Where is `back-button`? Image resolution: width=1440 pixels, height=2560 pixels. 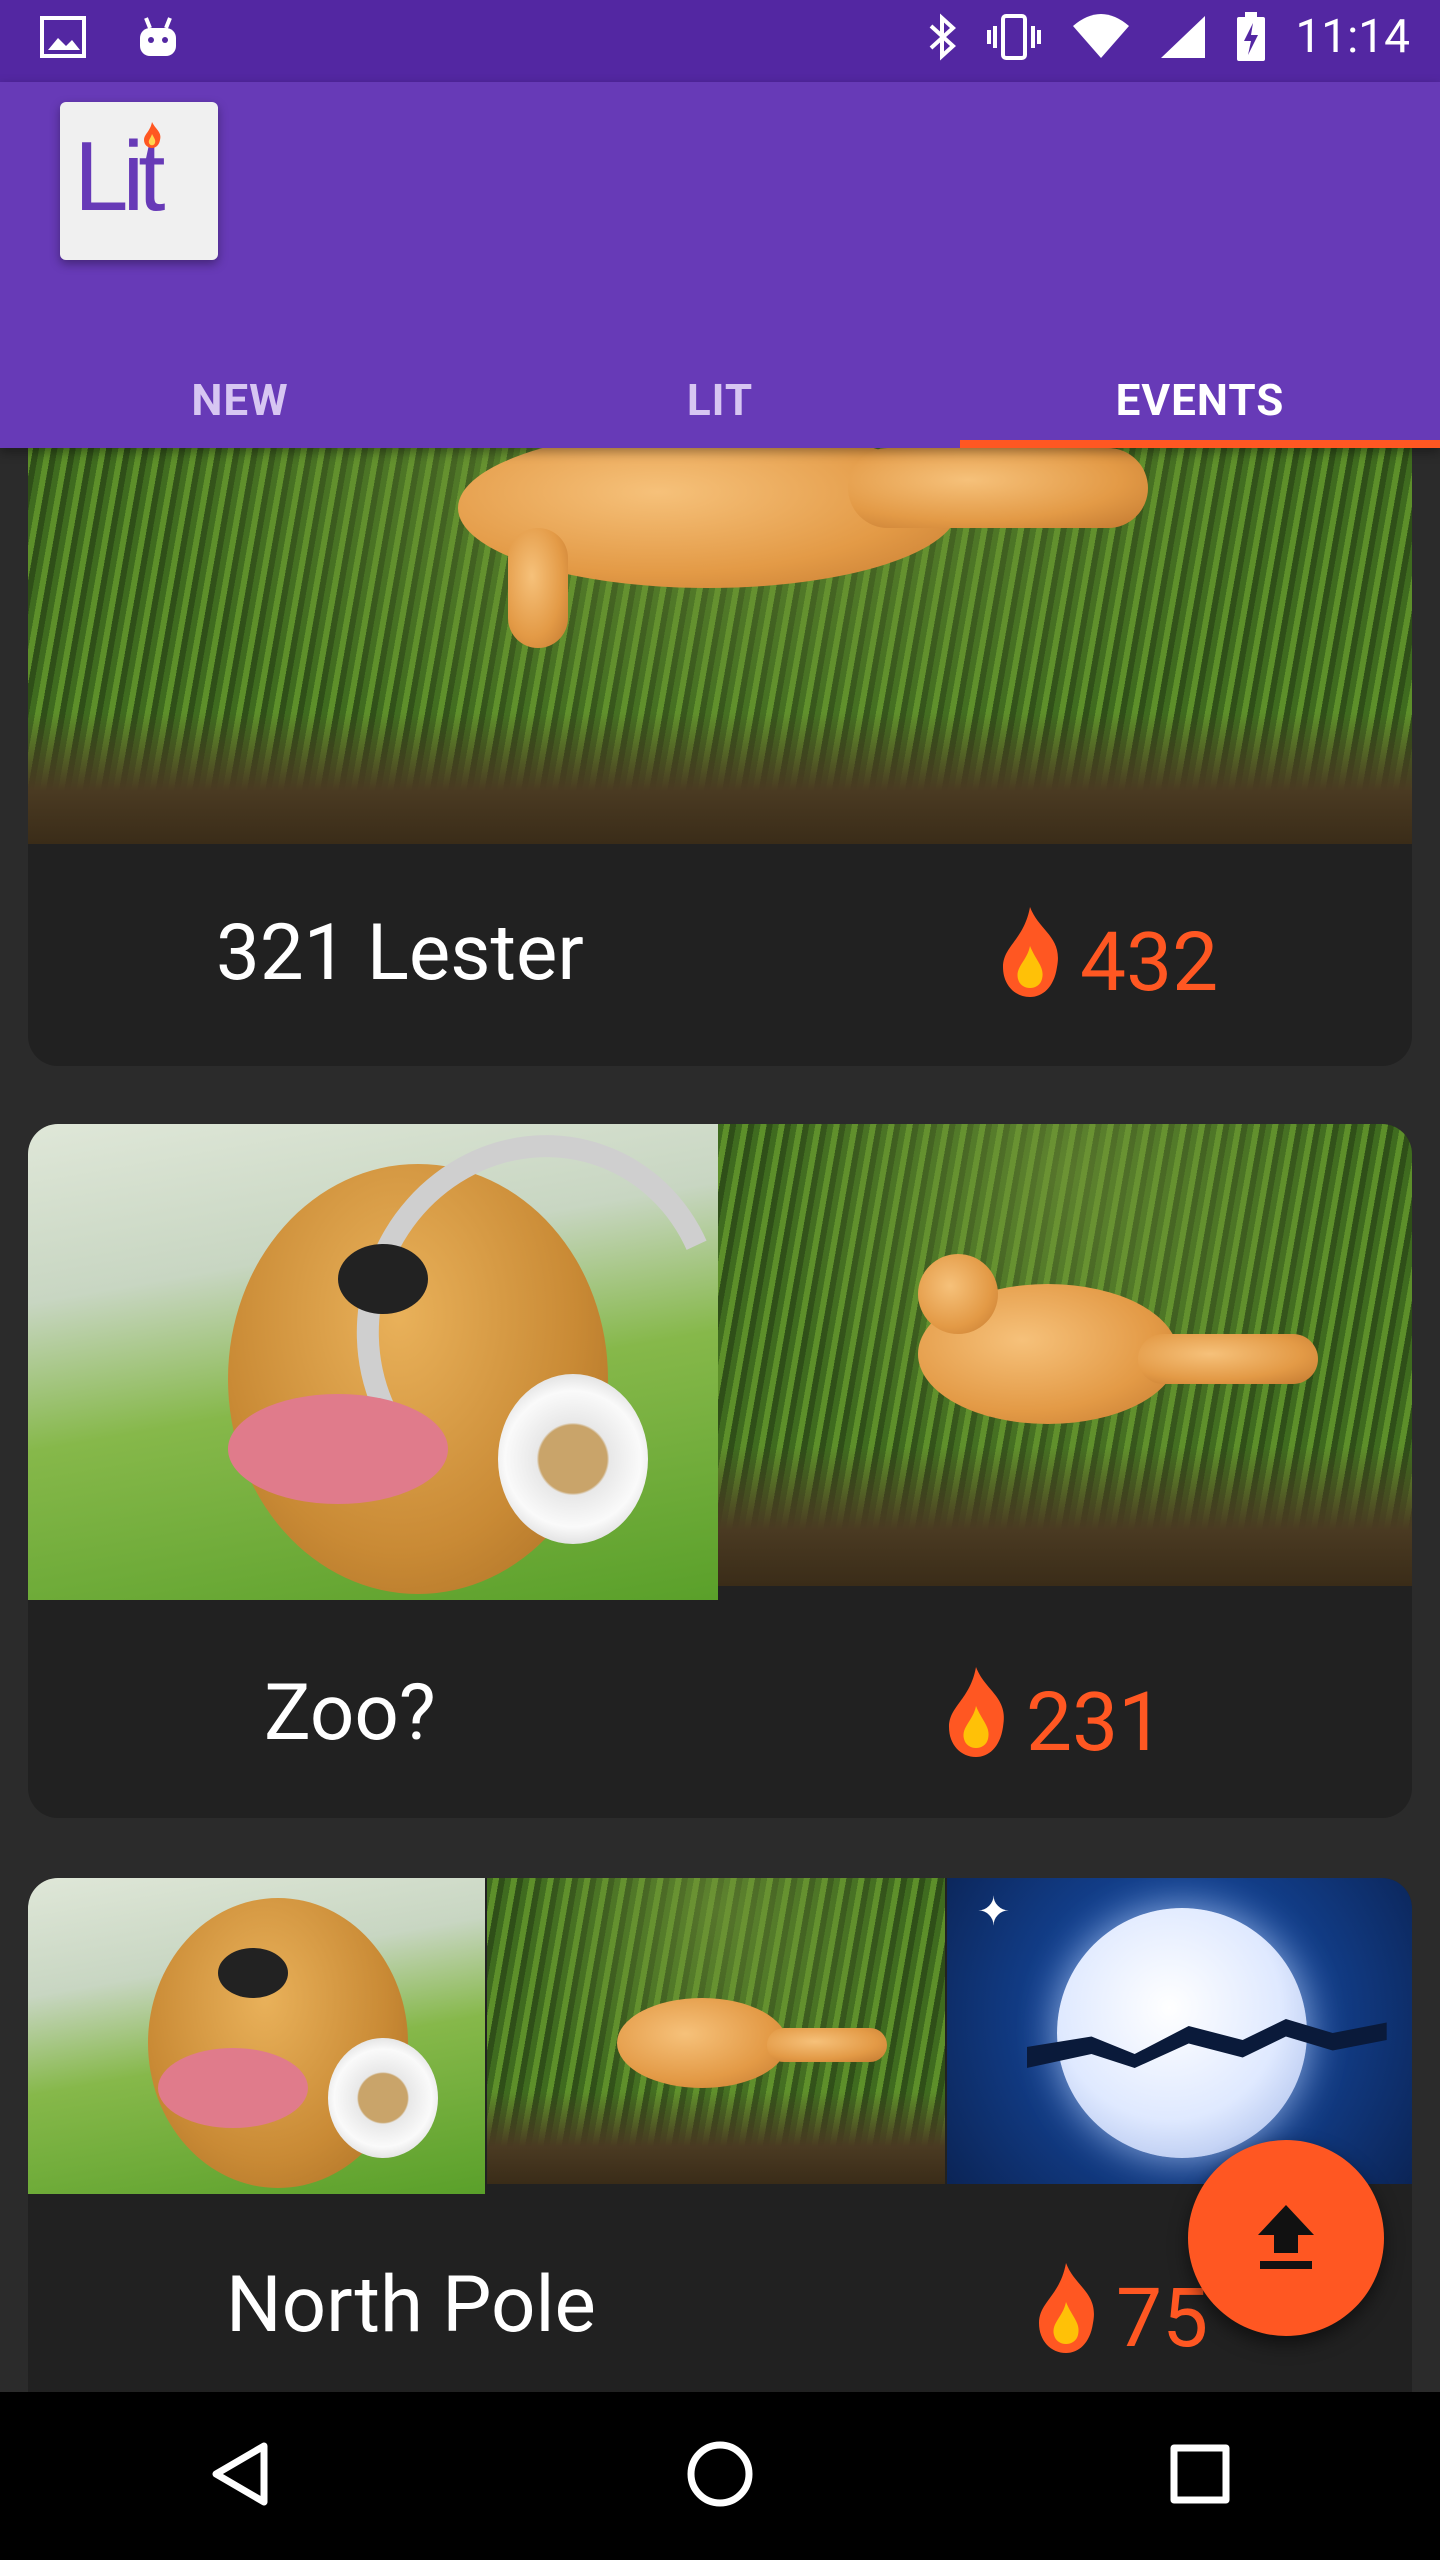 back-button is located at coordinates (240, 2476).